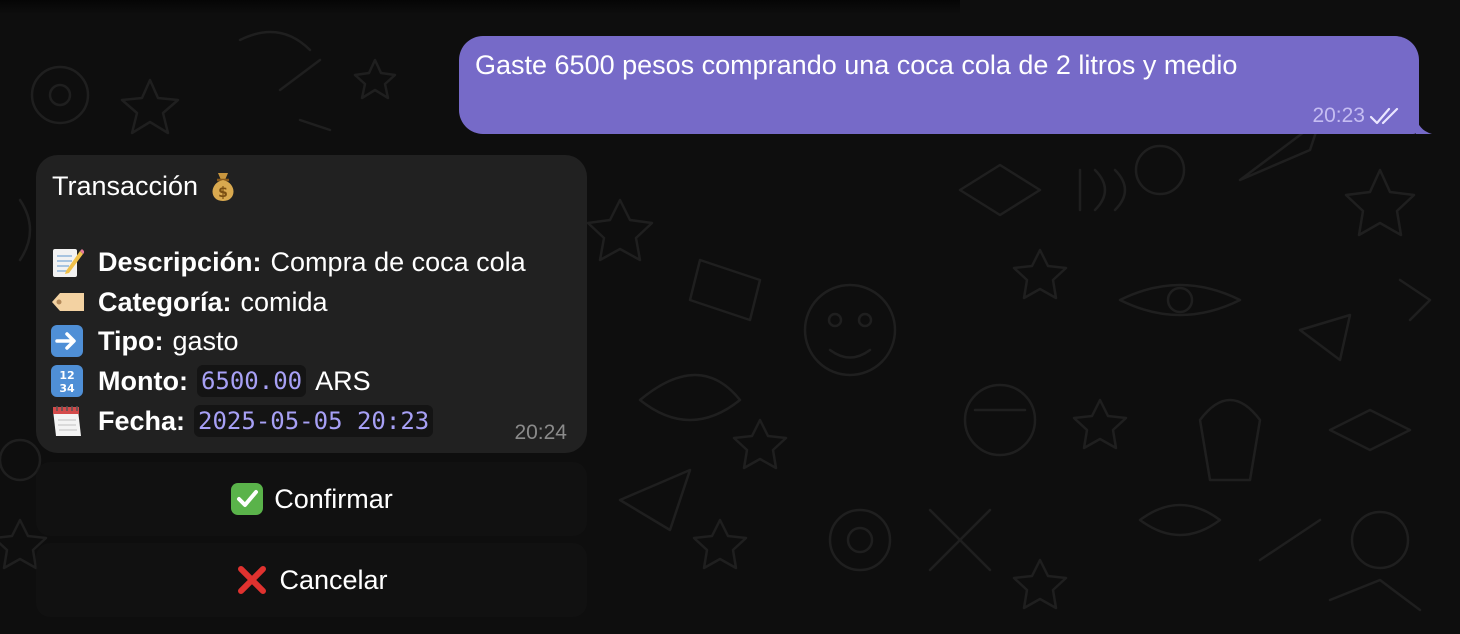 The image size is (1460, 634). Describe the element at coordinates (180, 261) in the screenshot. I see `descripcion-label: Descripción:` at that location.